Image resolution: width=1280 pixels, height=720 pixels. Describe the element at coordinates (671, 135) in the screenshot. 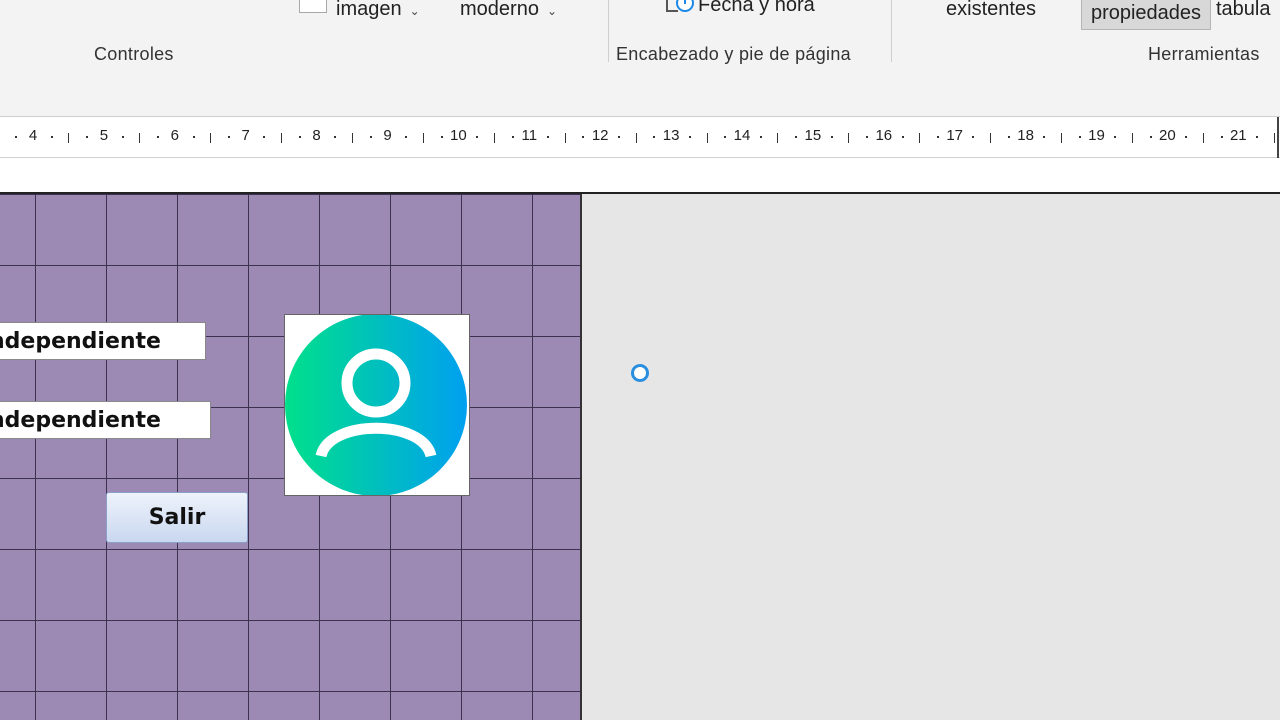

I see `ruler-number: 13` at that location.